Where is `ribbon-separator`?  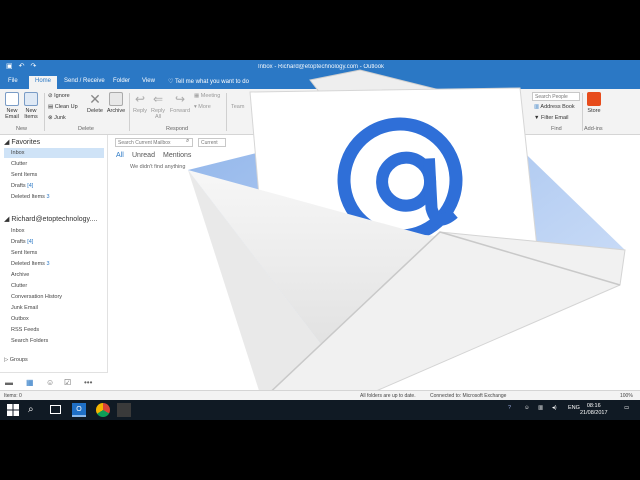
ribbon-separator is located at coordinates (44, 112).